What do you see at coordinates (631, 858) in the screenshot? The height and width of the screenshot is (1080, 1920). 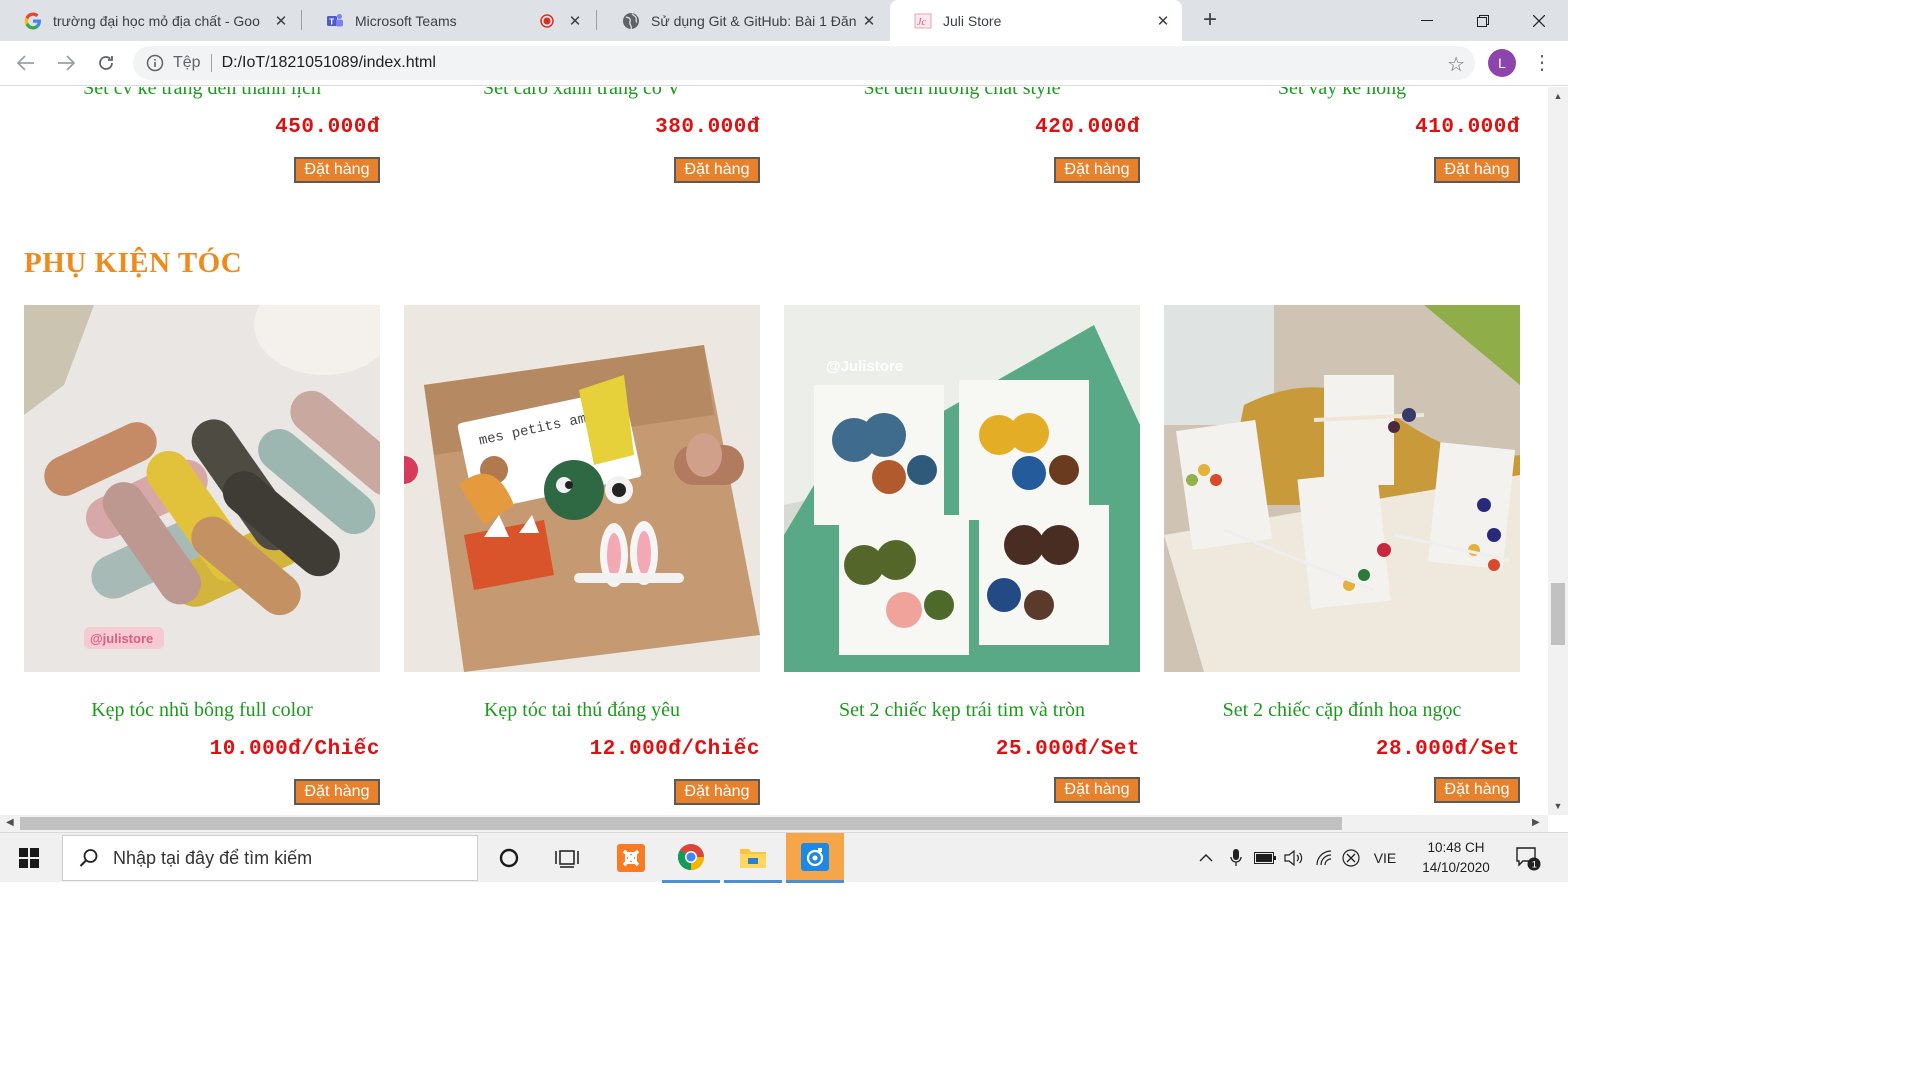 I see `xampp-icon` at bounding box center [631, 858].